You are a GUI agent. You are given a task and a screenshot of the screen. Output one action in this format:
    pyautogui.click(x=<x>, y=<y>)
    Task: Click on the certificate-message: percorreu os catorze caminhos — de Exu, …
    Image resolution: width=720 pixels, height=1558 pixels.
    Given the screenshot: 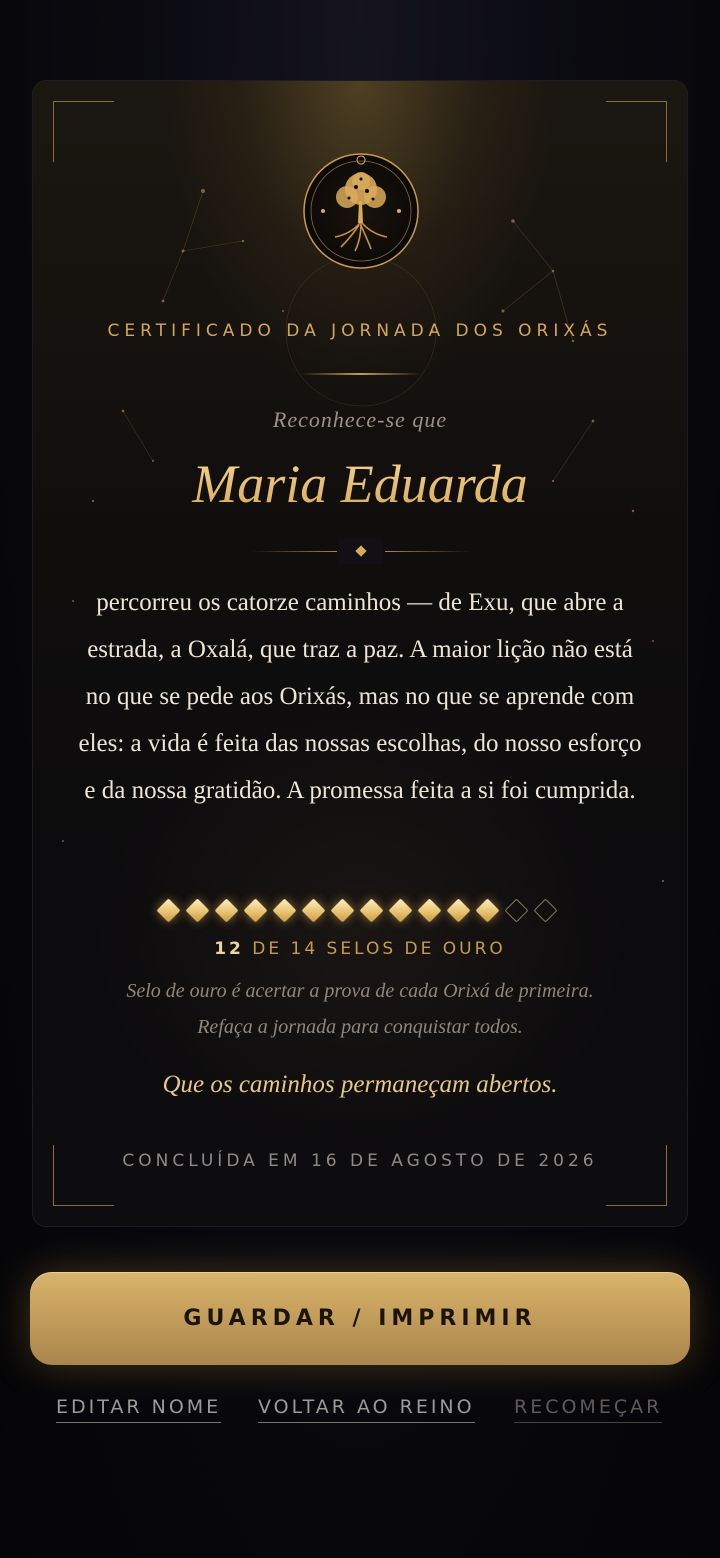 What is the action you would take?
    pyautogui.click(x=360, y=696)
    